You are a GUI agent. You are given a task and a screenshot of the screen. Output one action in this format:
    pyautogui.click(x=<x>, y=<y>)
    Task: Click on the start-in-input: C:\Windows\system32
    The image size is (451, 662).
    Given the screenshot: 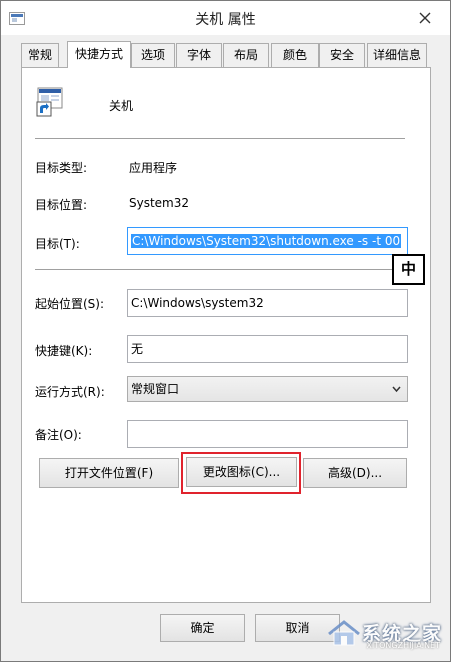 What is the action you would take?
    pyautogui.click(x=267, y=303)
    